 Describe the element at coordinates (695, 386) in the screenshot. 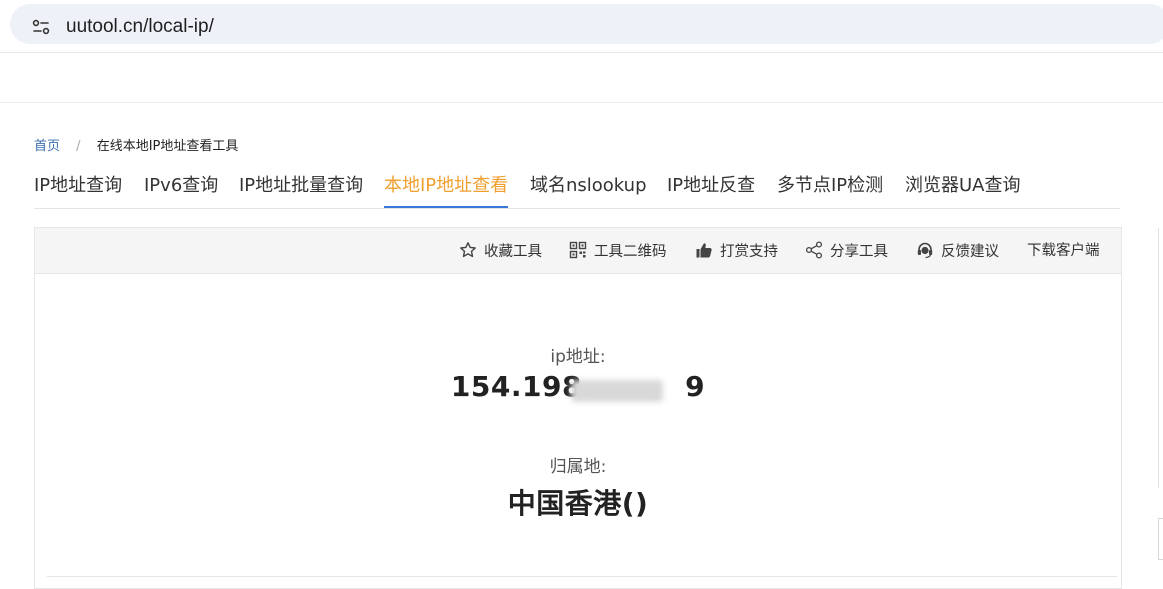

I see `ip-tail: 9` at that location.